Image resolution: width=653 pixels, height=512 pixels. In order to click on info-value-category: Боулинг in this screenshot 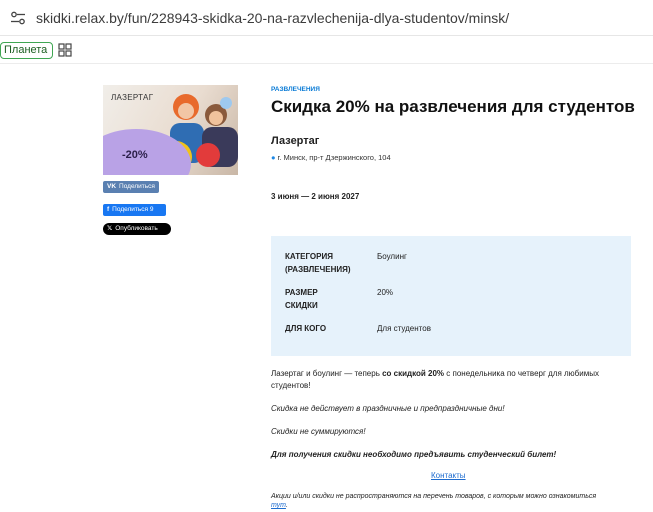, I will do `click(392, 256)`.